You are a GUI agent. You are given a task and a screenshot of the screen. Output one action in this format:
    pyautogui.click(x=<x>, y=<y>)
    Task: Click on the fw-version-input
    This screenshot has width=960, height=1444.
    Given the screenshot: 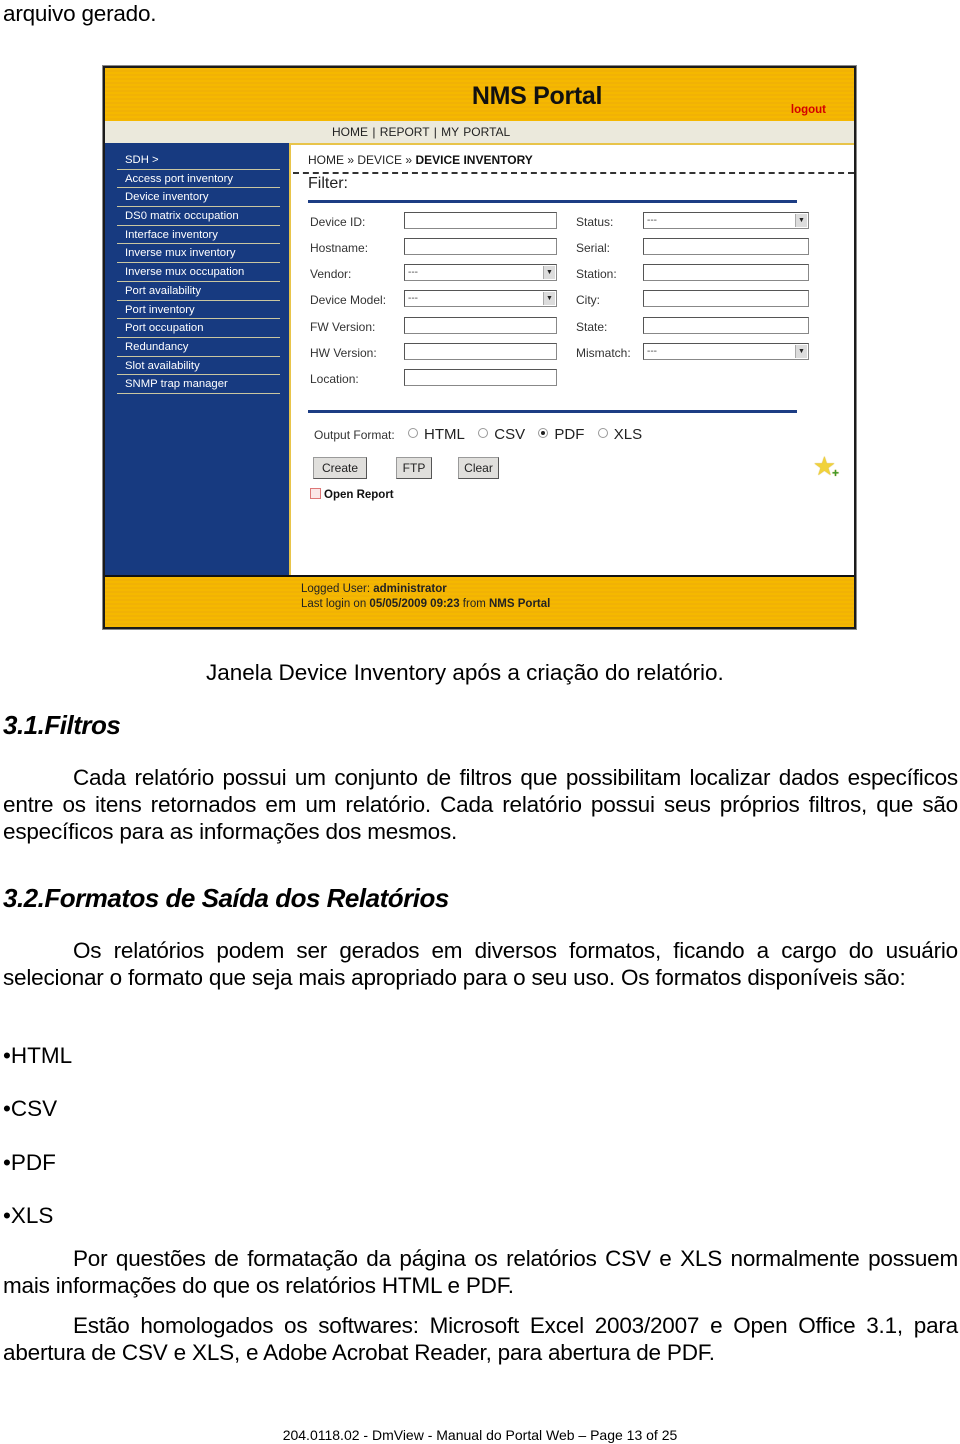 What is the action you would take?
    pyautogui.click(x=480, y=325)
    